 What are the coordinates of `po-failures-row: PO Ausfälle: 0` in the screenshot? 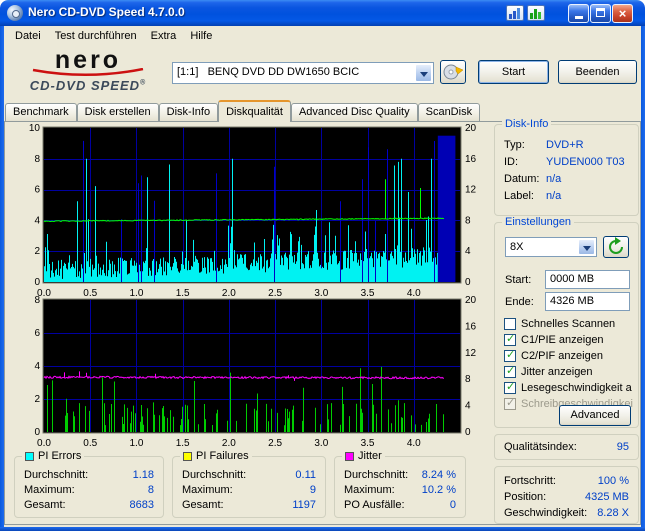 It's located at (400, 505).